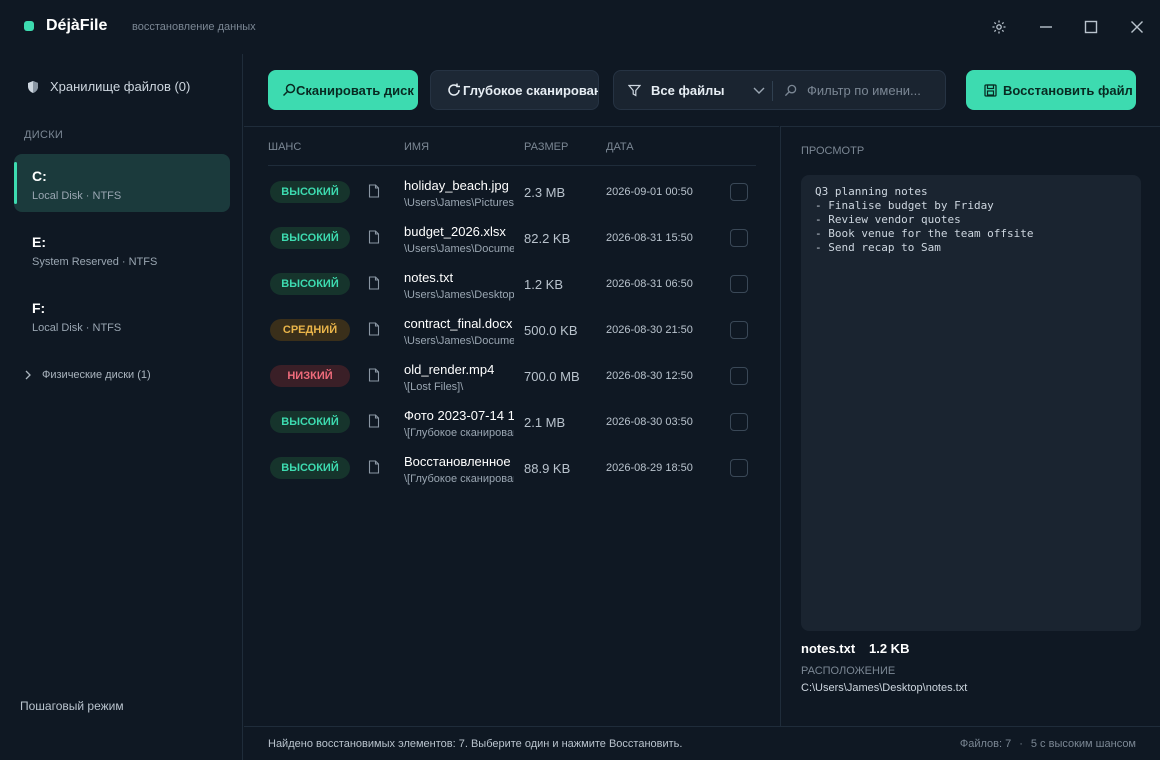 Image resolution: width=1160 pixels, height=760 pixels. Describe the element at coordinates (688, 90) in the screenshot. I see `file-type-select-value: Все файлы` at that location.